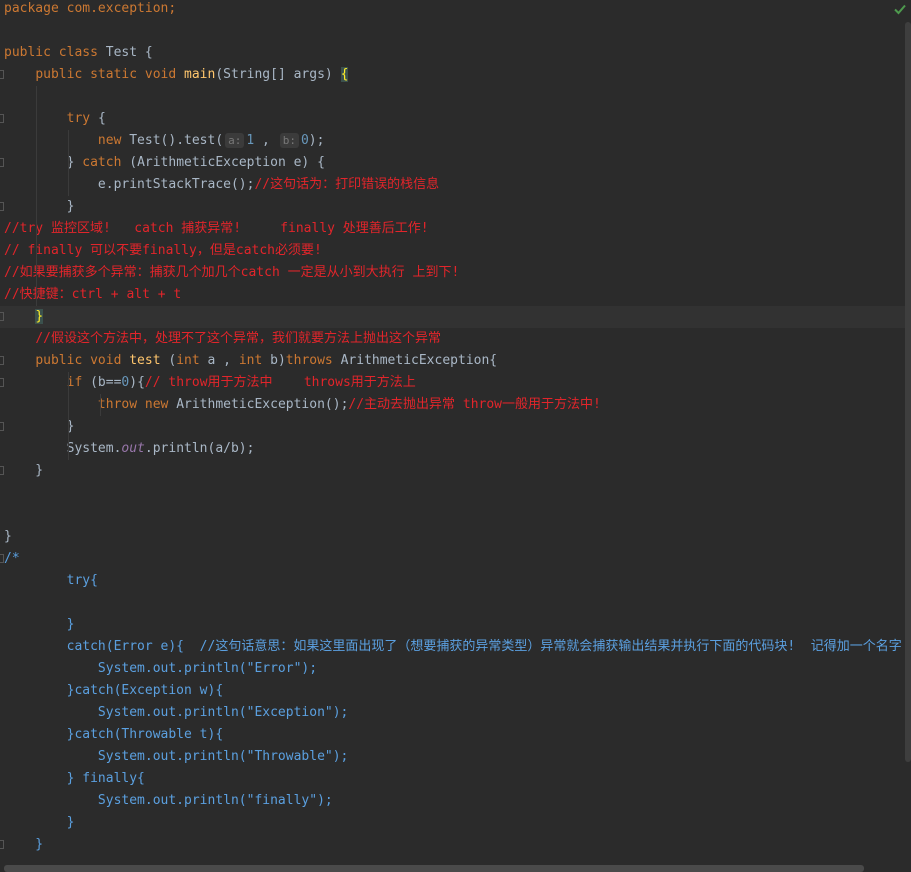 This screenshot has height=872, width=911. What do you see at coordinates (168, 800) in the screenshot?
I see `code-token: System.out.println("finally");` at bounding box center [168, 800].